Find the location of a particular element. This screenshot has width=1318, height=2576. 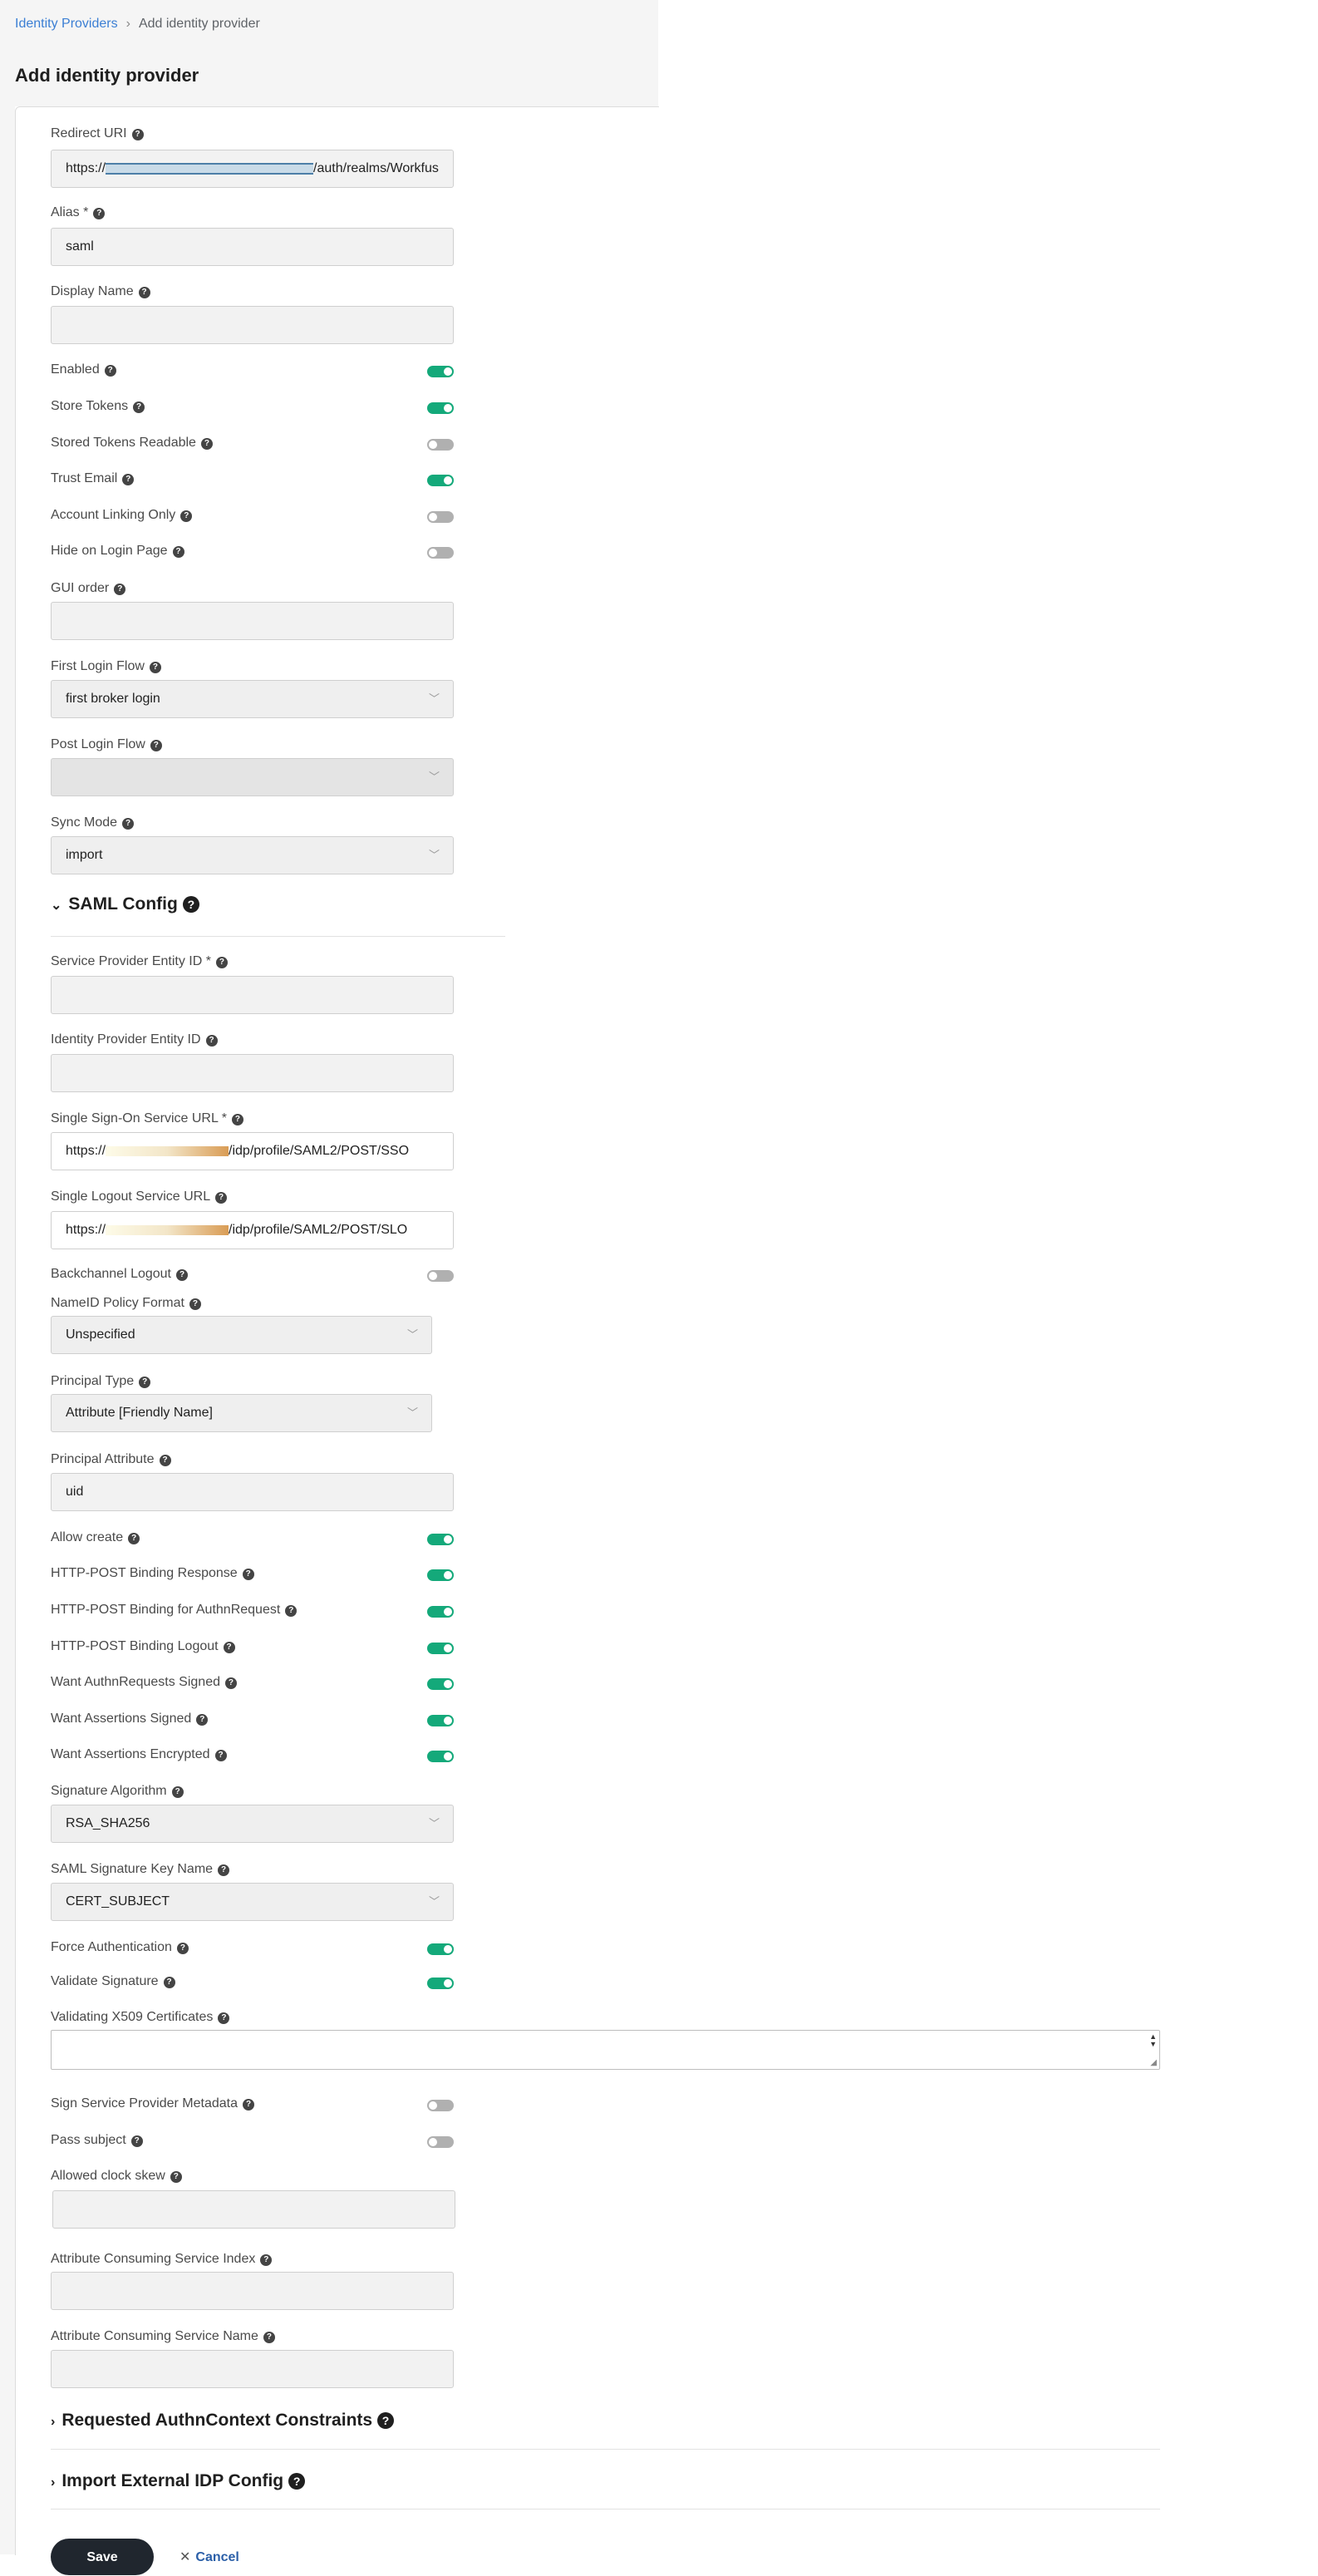

signature-algorithm-label: Signature Algorithm? is located at coordinates (117, 1791).